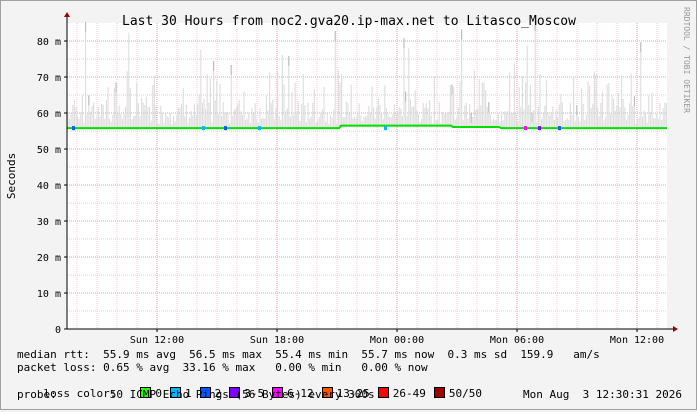 The image size is (697, 412). I want to click on y-tick-label: 0, so click(58, 330).